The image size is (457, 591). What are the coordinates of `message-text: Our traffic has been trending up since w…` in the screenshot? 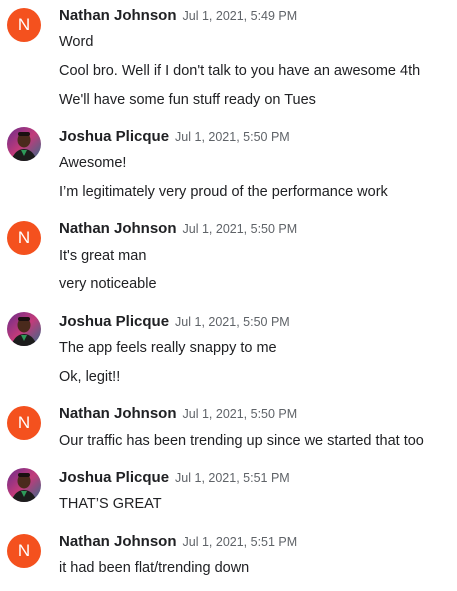 It's located at (241, 441).